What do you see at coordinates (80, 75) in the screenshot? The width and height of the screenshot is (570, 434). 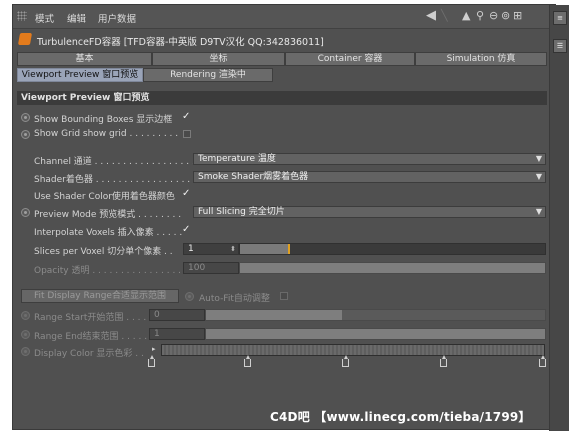 I see `tab-viewport-preview: Viewport Preview 窗口预览` at bounding box center [80, 75].